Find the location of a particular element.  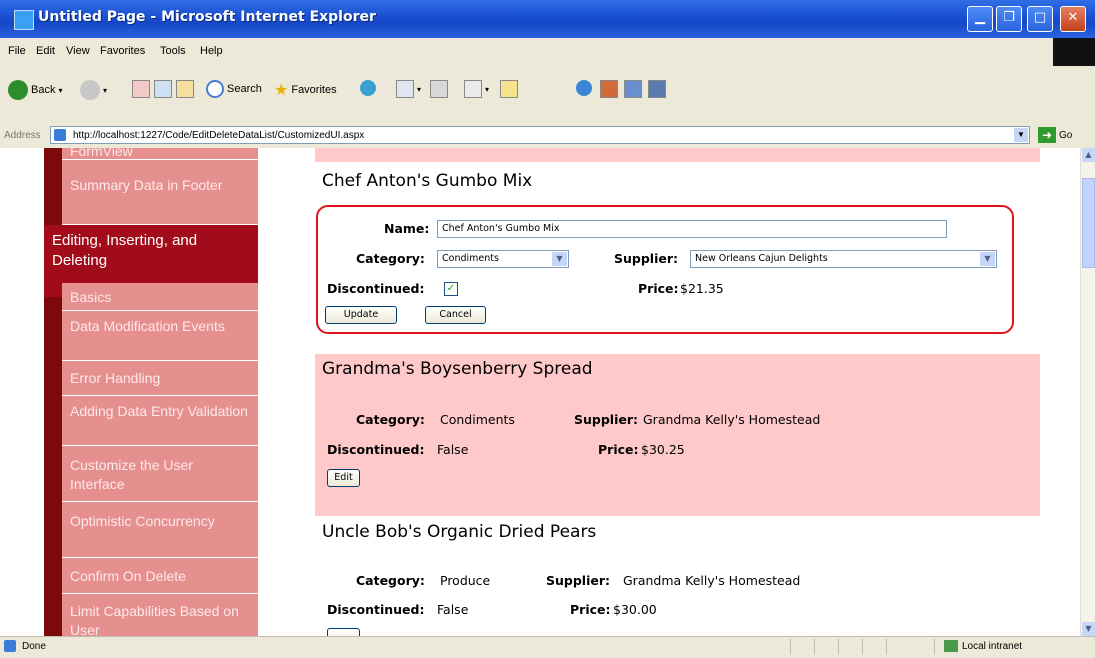

category-value: Produce is located at coordinates (465, 580).